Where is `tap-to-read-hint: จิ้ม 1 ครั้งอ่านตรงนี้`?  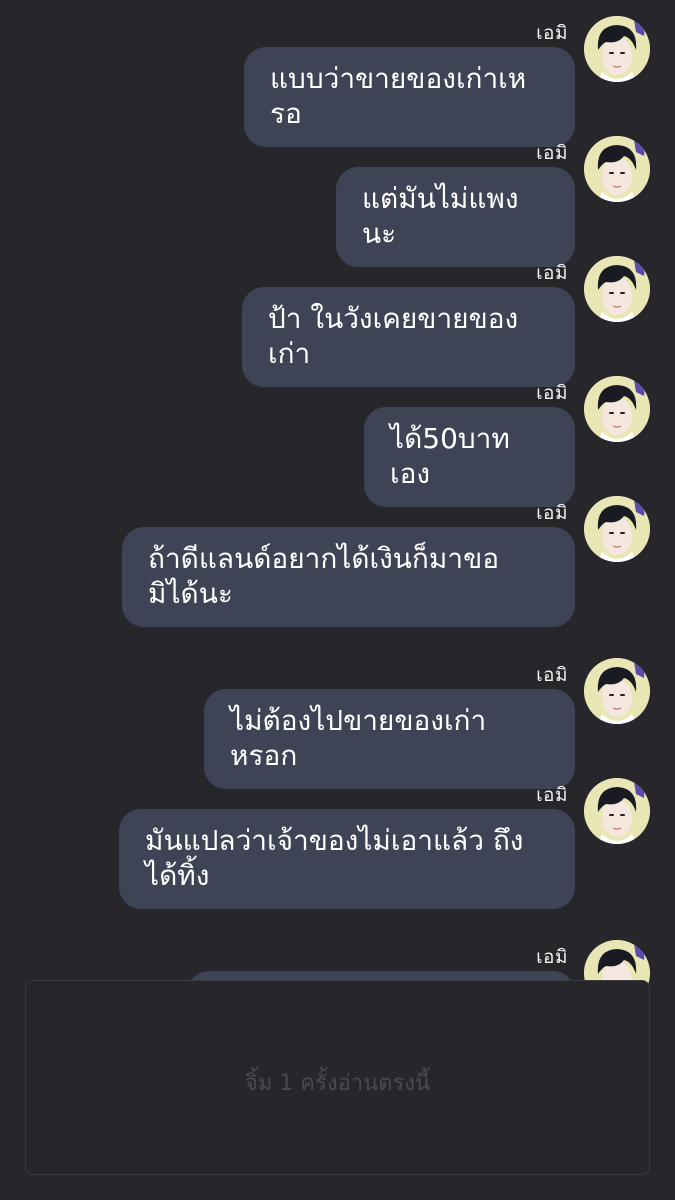 tap-to-read-hint: จิ้ม 1 ครั้งอ่านตรงนี้ is located at coordinates (337, 1083).